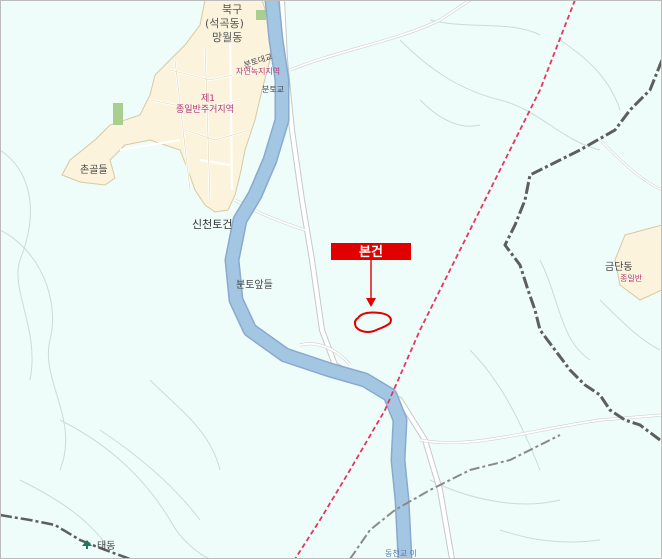 This screenshot has height=559, width=662. I want to click on label-taedong: 태동, so click(106, 546).